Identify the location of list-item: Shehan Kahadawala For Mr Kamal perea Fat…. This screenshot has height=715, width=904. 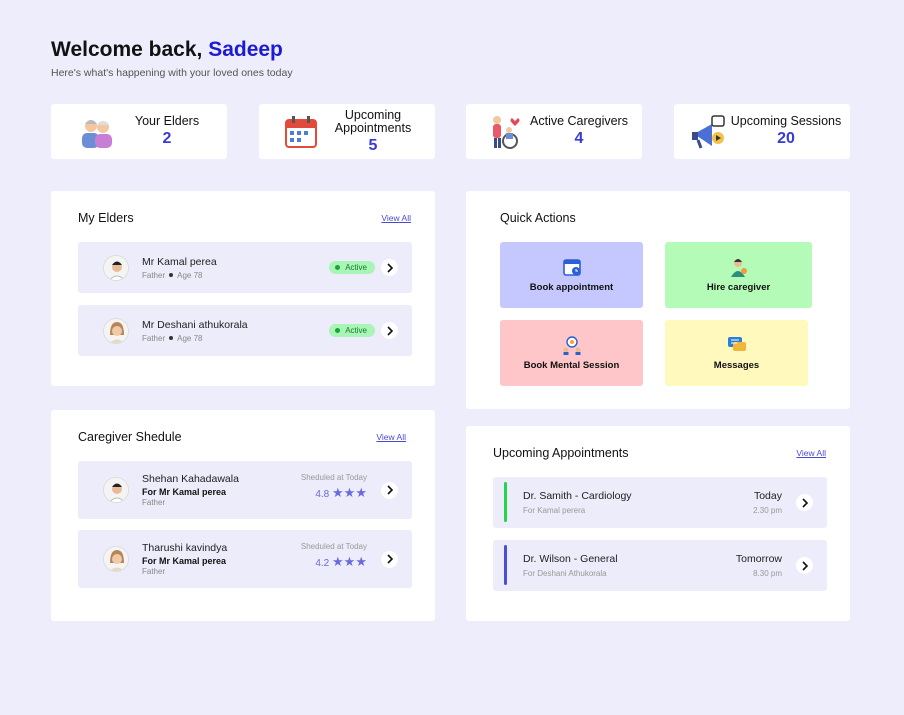
(245, 490).